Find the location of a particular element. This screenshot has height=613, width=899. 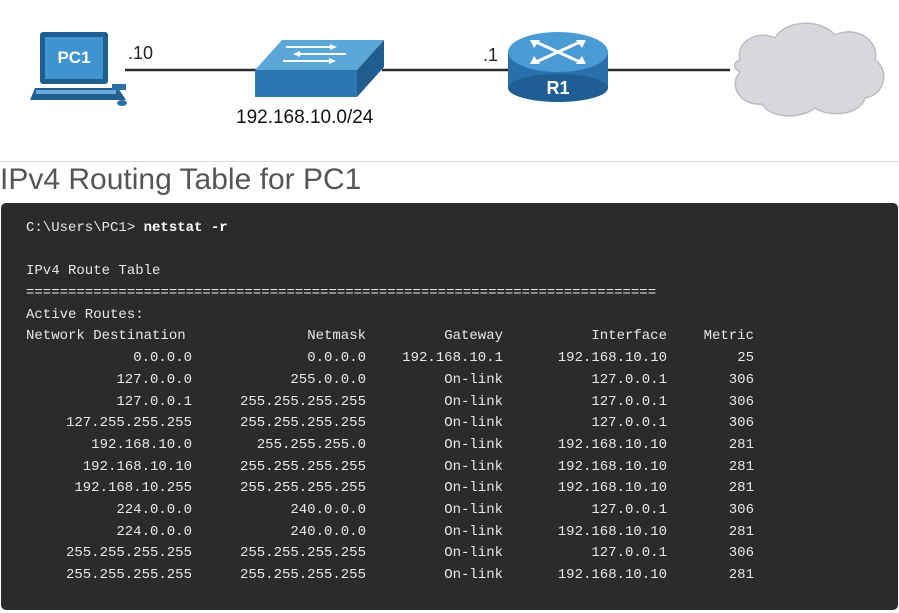

pc1-ip-label: .10 is located at coordinates (141, 53).